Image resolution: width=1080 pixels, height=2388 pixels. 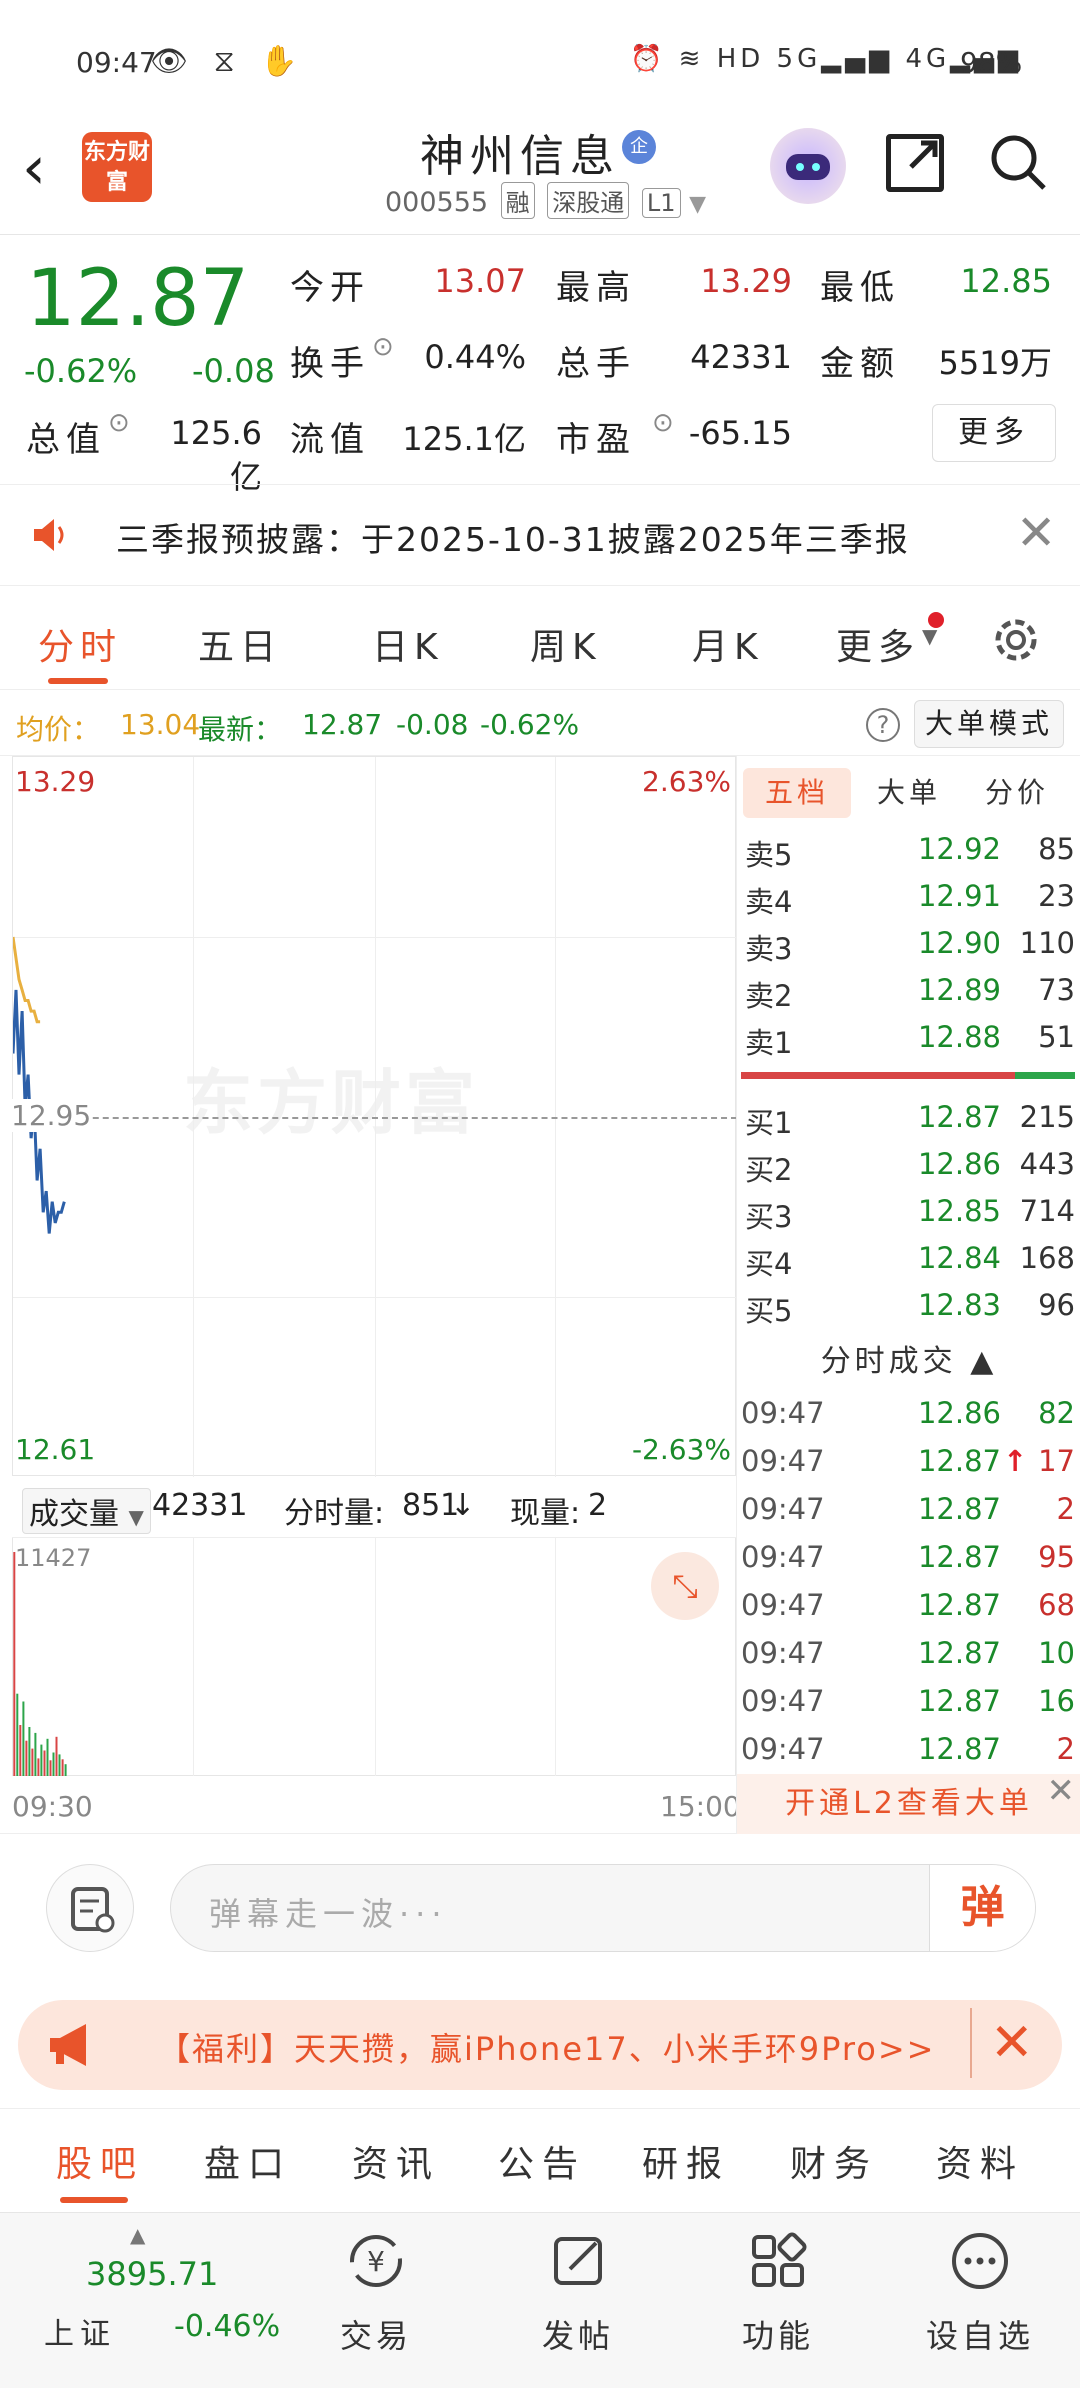 What do you see at coordinates (808, 166) in the screenshot?
I see `ai-assistant-icon` at bounding box center [808, 166].